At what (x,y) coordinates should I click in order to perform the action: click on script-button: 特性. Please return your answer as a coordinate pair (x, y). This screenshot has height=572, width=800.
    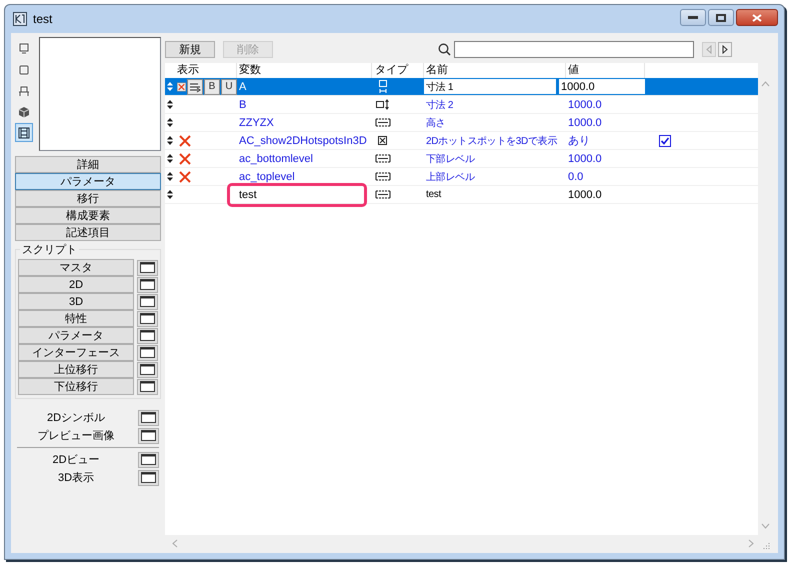
    Looking at the image, I should click on (76, 318).